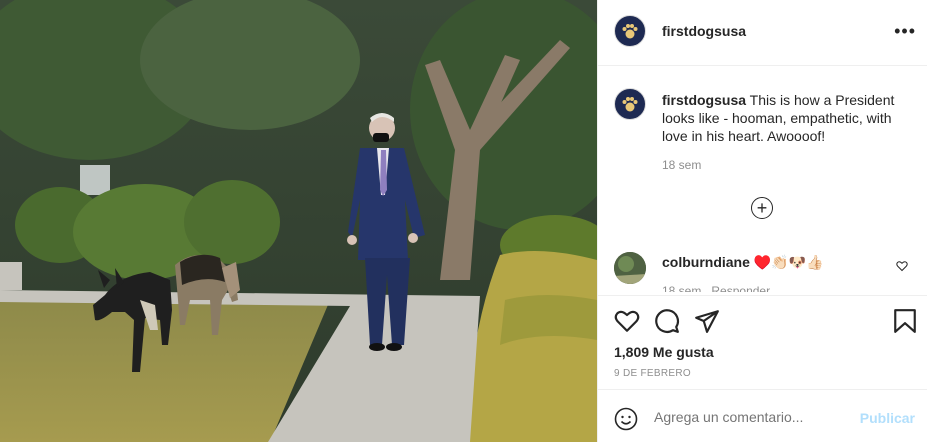 The width and height of the screenshot is (927, 442). I want to click on plus-circle-icon: +, so click(762, 208).